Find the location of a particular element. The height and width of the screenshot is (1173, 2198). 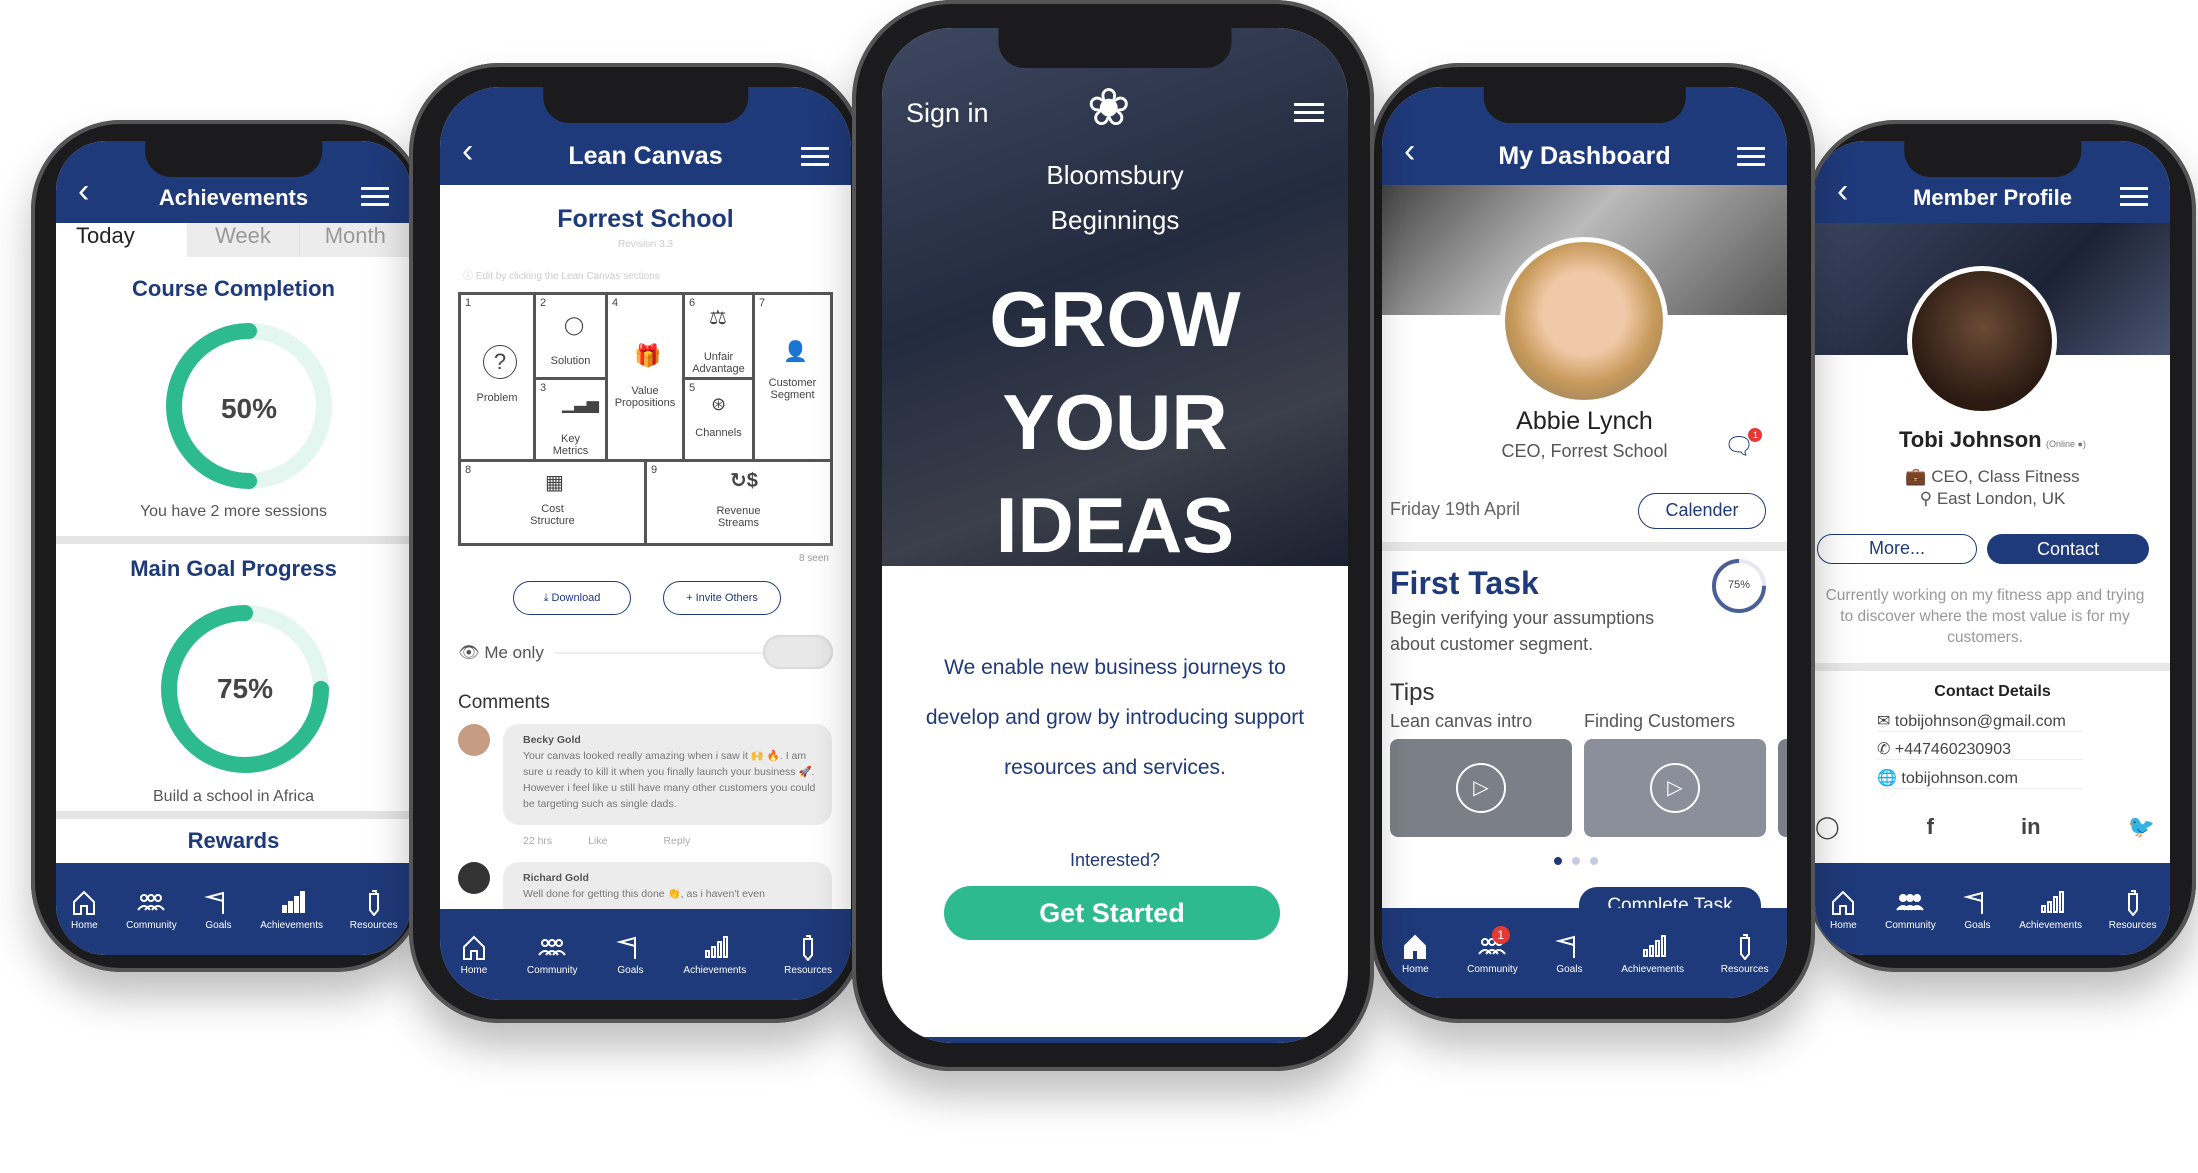

nav-label: Community is located at coordinates (151, 925).